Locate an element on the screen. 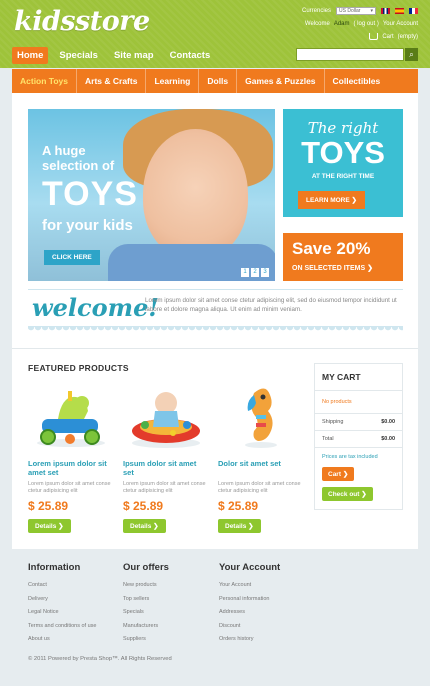  search-input is located at coordinates (350, 54).